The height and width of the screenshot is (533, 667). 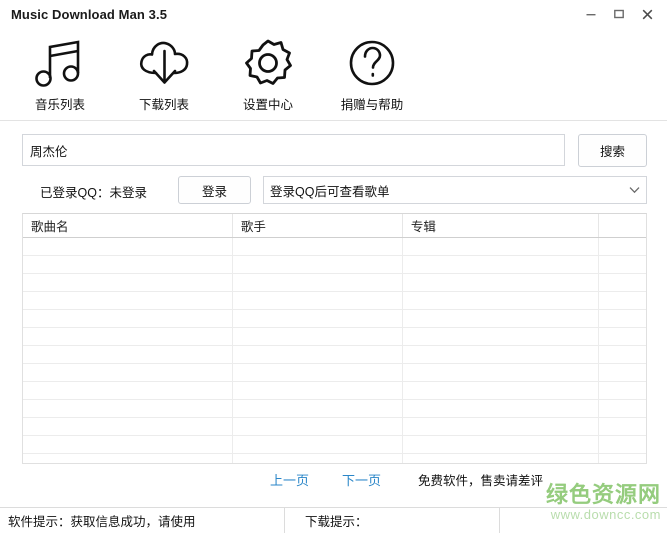 I want to click on download-hint: 下载提示：, so click(x=392, y=520).